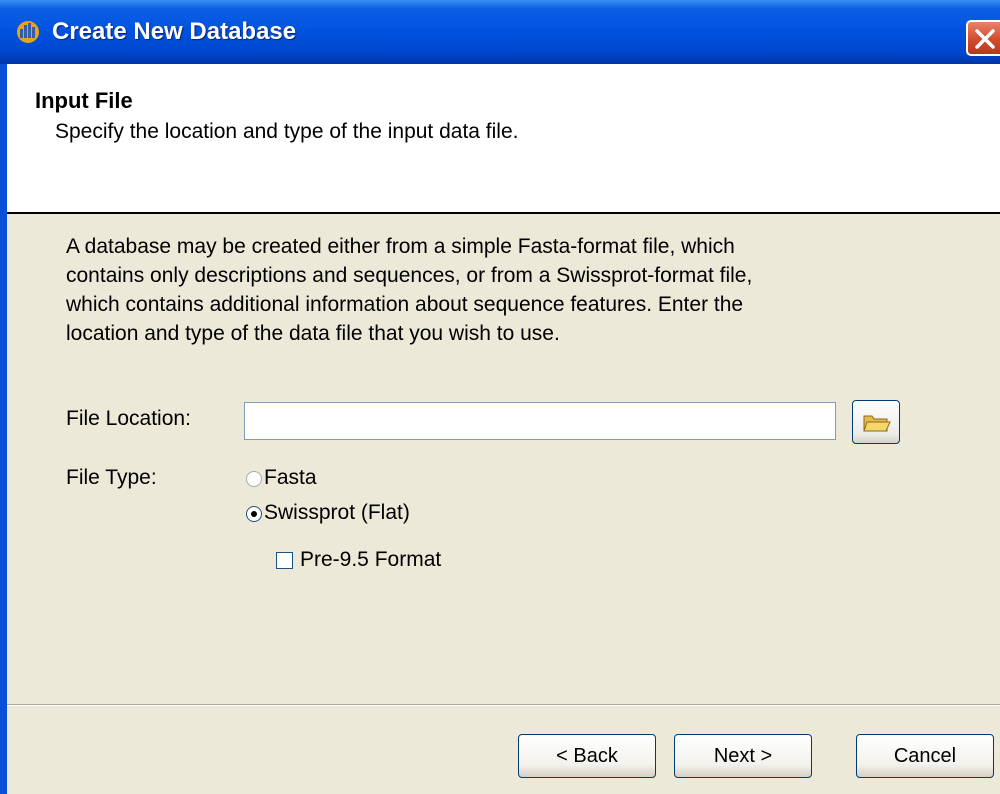  Describe the element at coordinates (500, 32) in the screenshot. I see `title-bar: Create New Database` at that location.